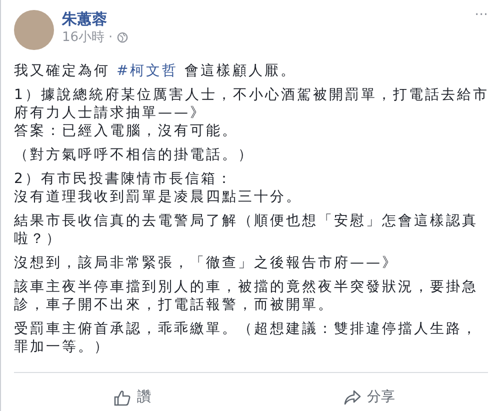 This screenshot has height=411, width=500. Describe the element at coordinates (124, 179) in the screenshot. I see `post-text: 2）有市民投書陳情市長信箱：` at that location.